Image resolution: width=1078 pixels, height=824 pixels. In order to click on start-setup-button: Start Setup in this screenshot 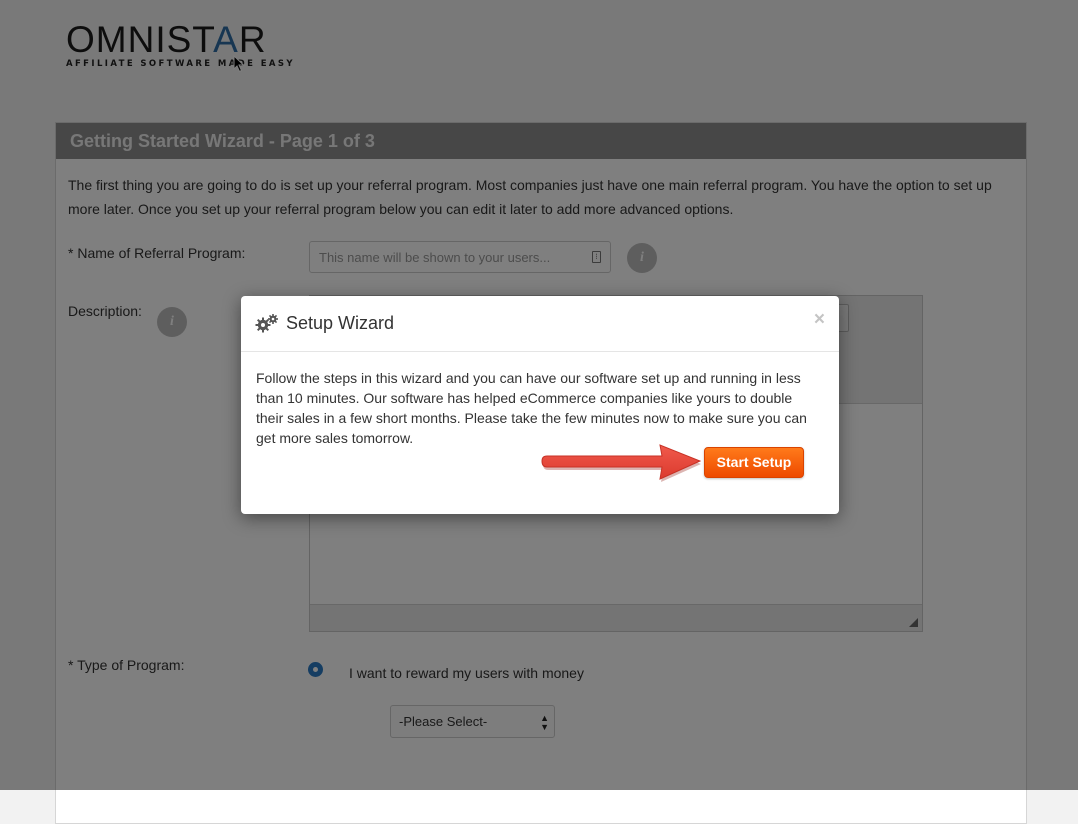, I will do `click(754, 462)`.